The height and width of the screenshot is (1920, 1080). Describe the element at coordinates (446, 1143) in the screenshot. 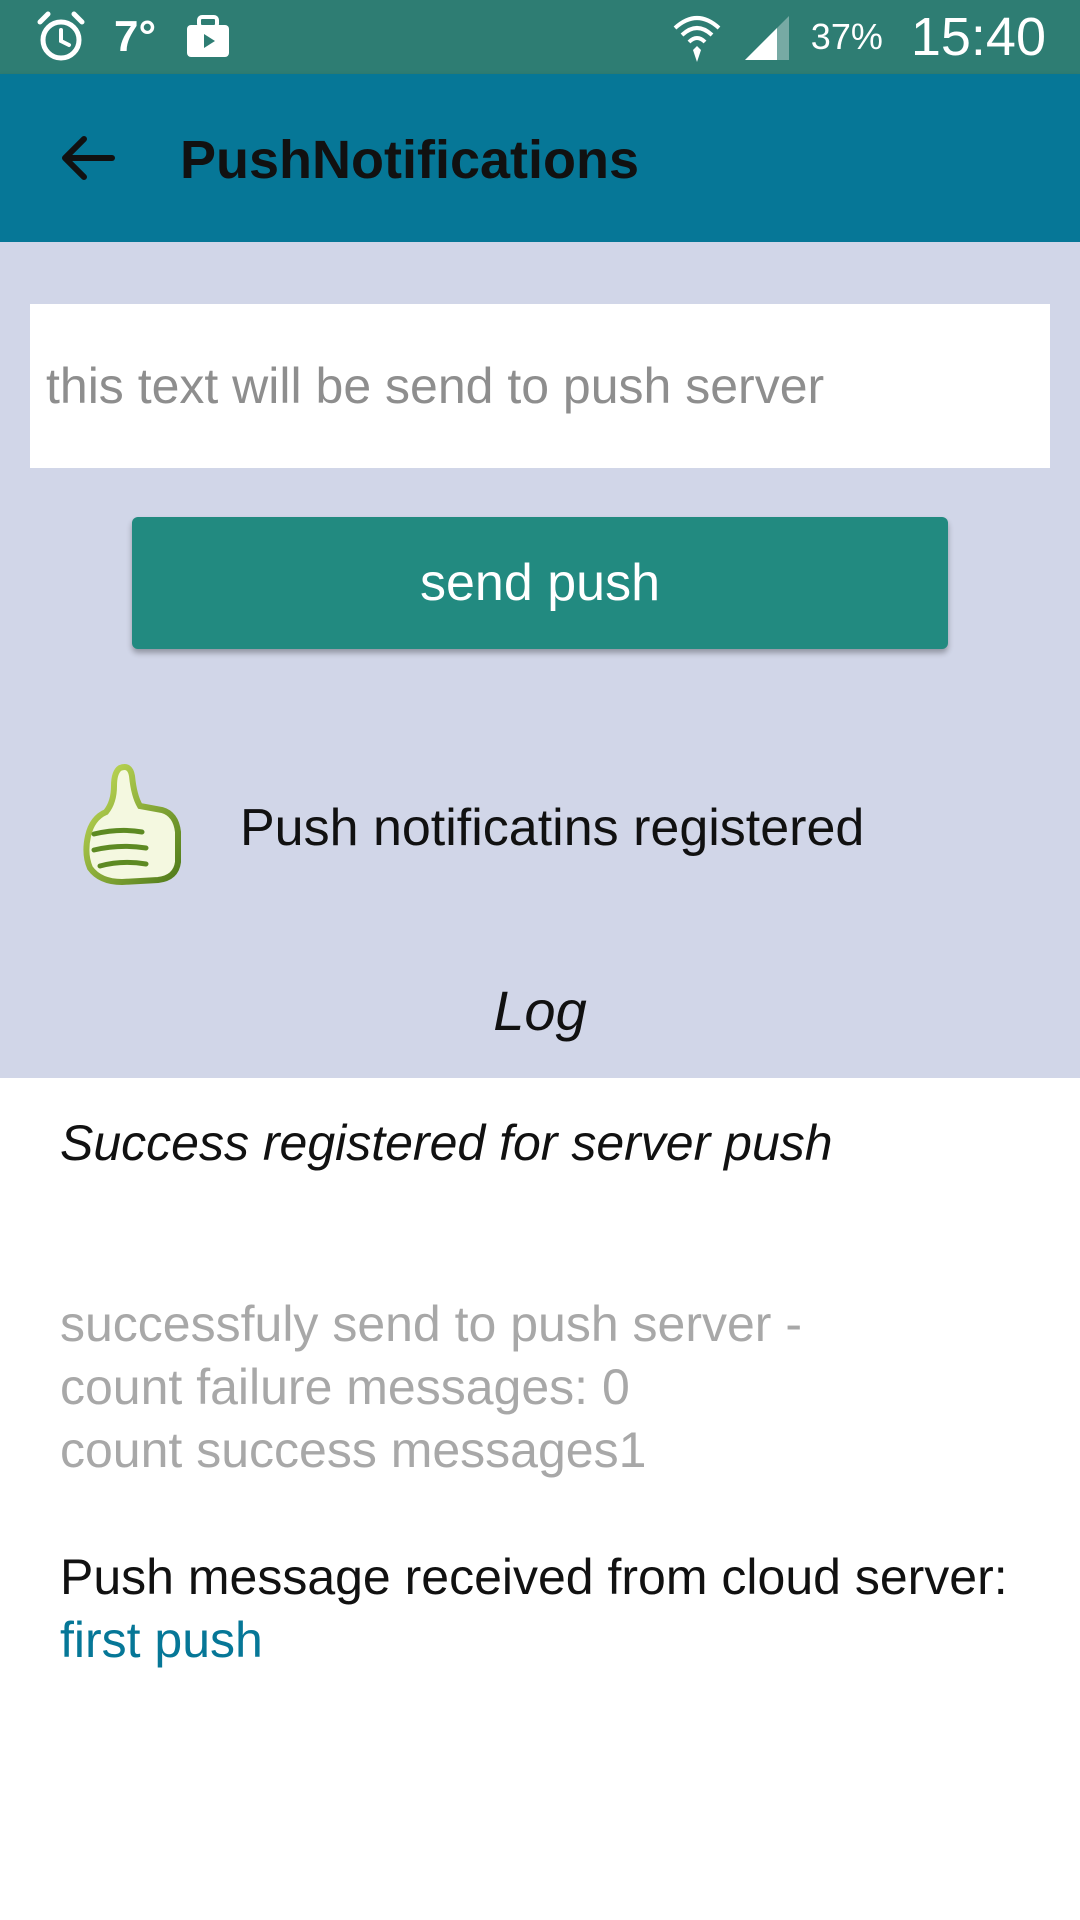

I see `log-entry-registered: Success registered for server push` at that location.